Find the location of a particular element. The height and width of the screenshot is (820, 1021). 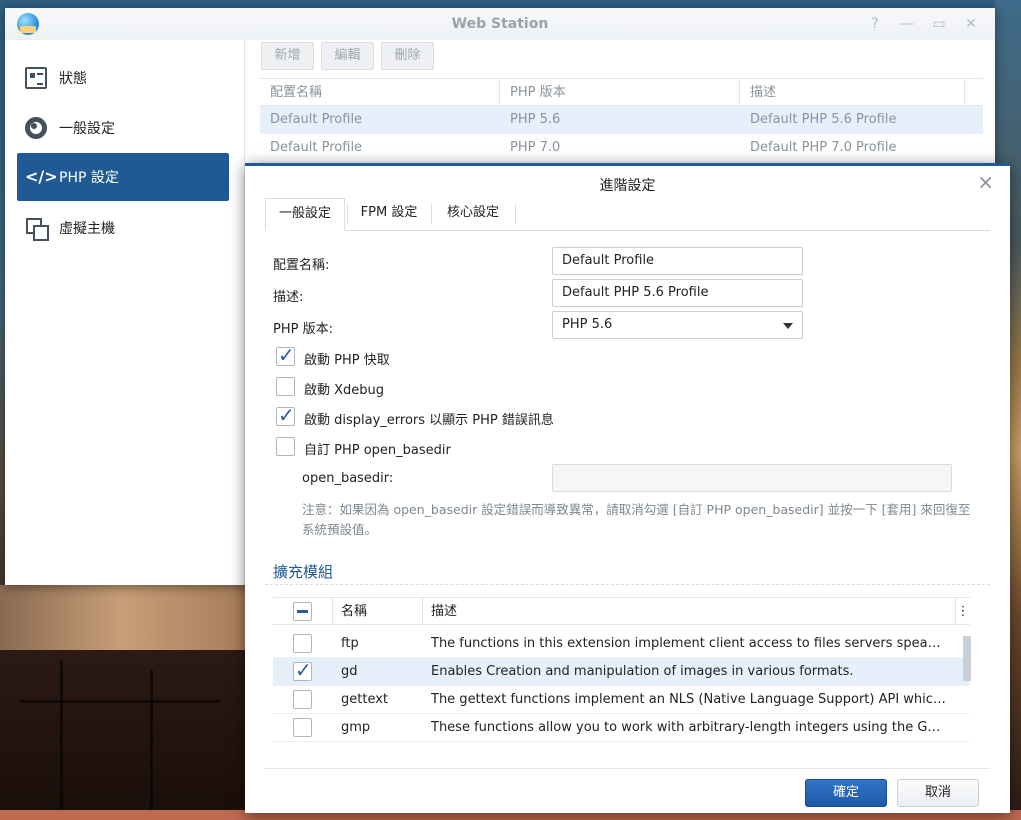

enable-xdebug-label: 啟動 Xdebug is located at coordinates (344, 390).